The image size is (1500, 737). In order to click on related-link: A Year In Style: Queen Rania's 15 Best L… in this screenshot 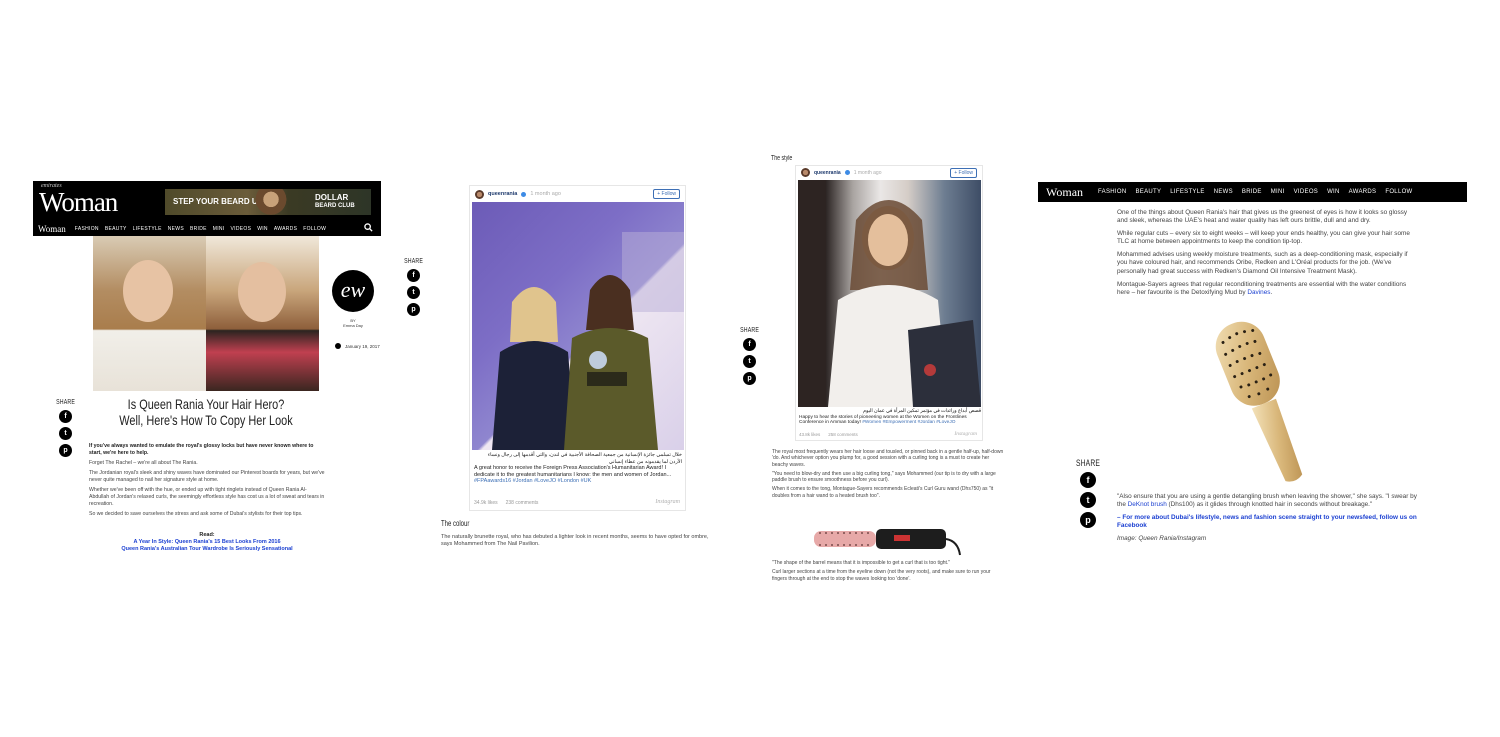, I will do `click(207, 542)`.